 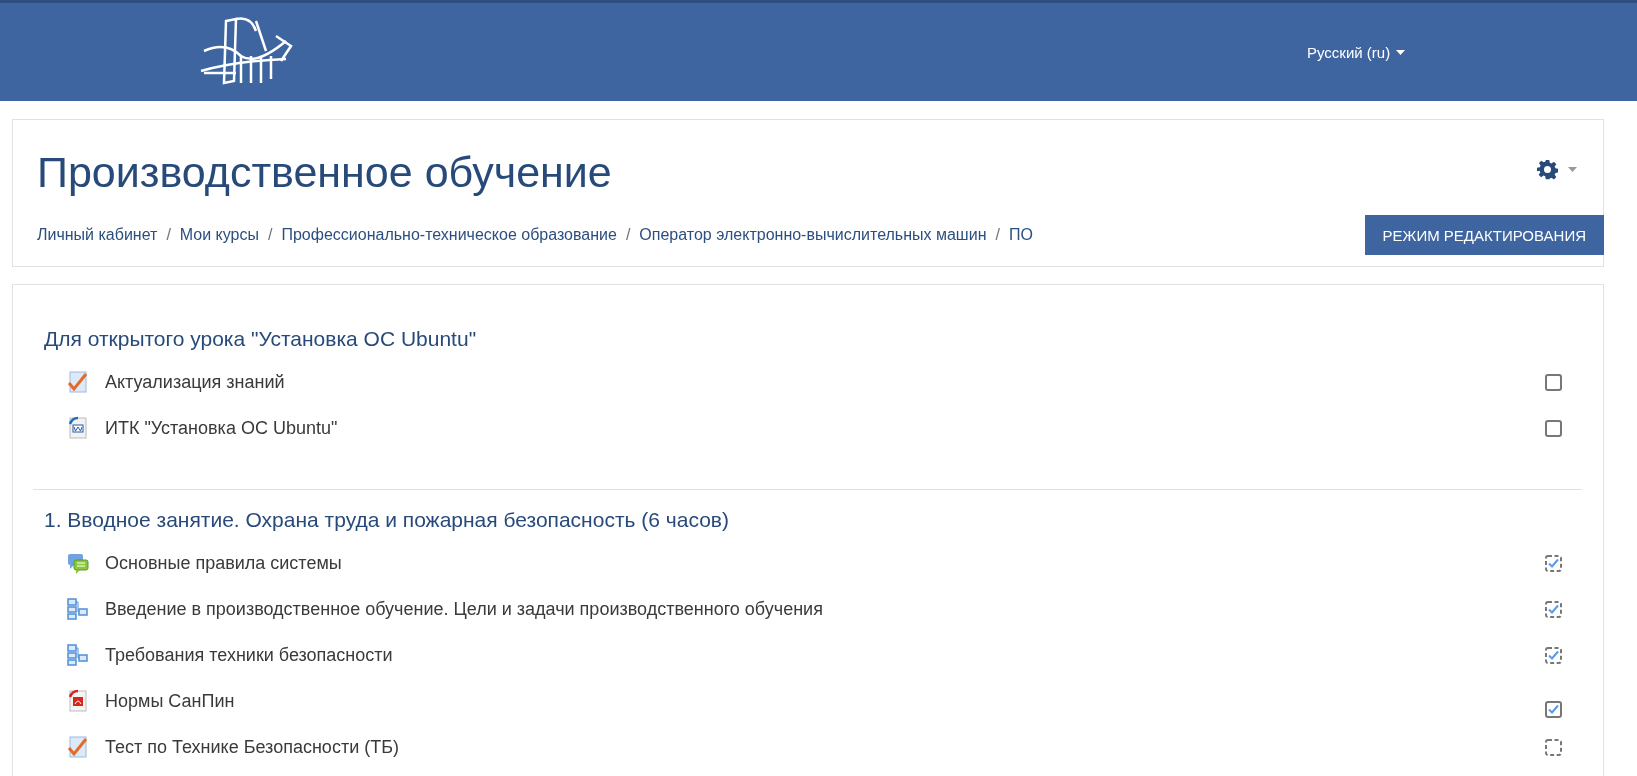 I want to click on edit-mode-button: РЕЖИМ РЕДАКТИРОВАНИЯ, so click(x=1484, y=235).